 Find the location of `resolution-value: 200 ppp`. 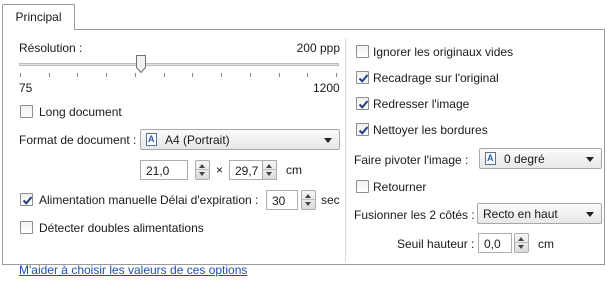

resolution-value: 200 ppp is located at coordinates (318, 48).